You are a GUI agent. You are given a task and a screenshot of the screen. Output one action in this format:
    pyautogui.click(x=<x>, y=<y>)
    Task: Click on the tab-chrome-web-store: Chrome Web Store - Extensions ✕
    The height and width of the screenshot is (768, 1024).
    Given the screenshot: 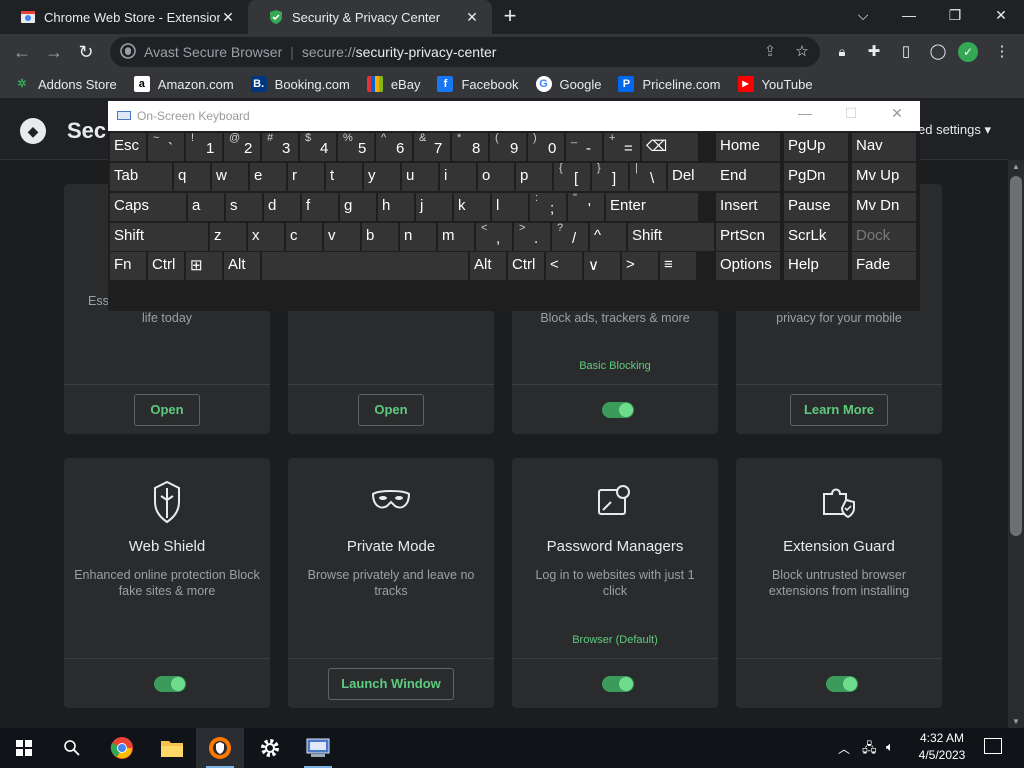 What is the action you would take?
    pyautogui.click(x=124, y=17)
    